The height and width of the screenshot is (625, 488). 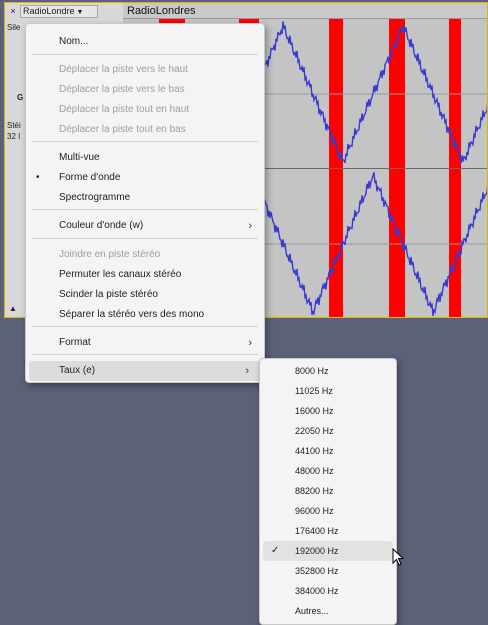 I want to click on rate-option: 352800 Hz, so click(x=328, y=571).